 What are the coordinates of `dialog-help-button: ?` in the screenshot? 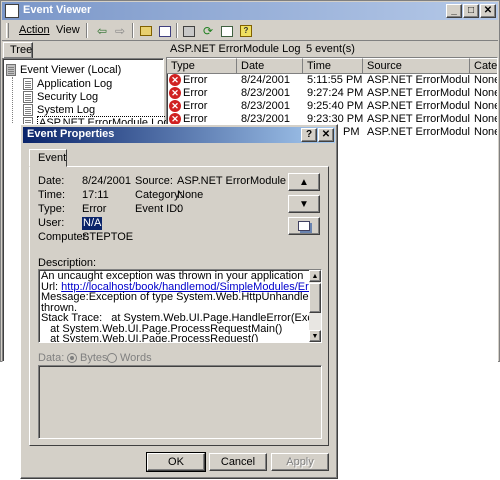 It's located at (309, 135).